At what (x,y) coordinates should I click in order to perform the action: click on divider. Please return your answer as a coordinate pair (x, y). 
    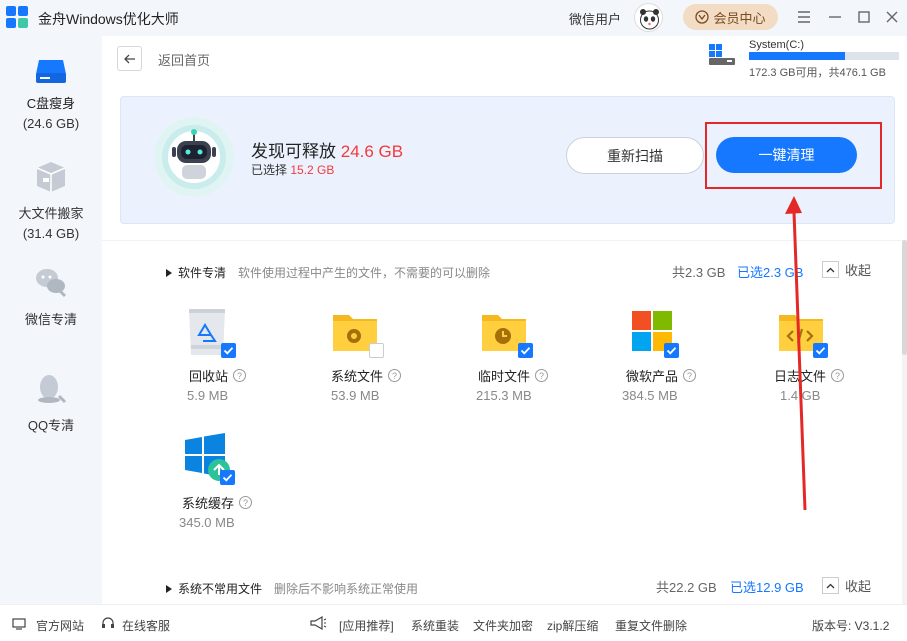
    Looking at the image, I should click on (504, 240).